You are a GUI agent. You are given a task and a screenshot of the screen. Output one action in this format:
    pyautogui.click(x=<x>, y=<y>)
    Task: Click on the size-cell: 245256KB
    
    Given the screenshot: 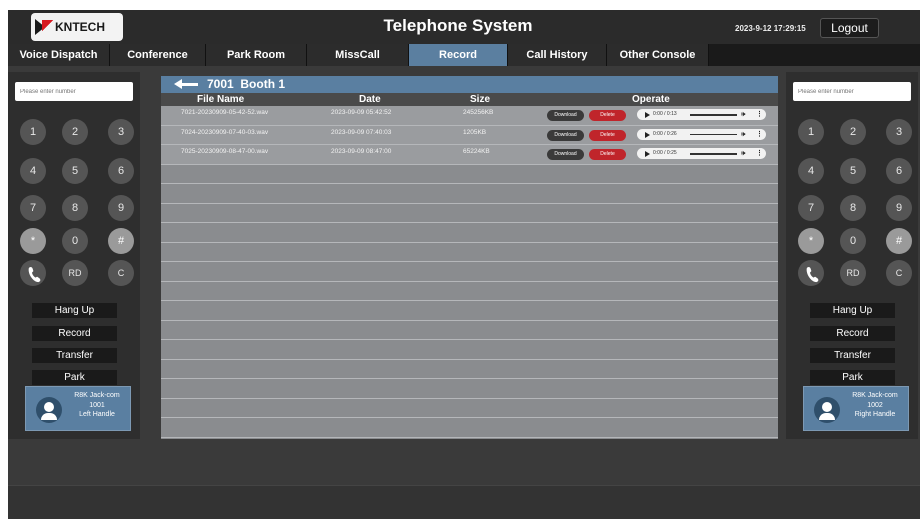 What is the action you would take?
    pyautogui.click(x=478, y=112)
    